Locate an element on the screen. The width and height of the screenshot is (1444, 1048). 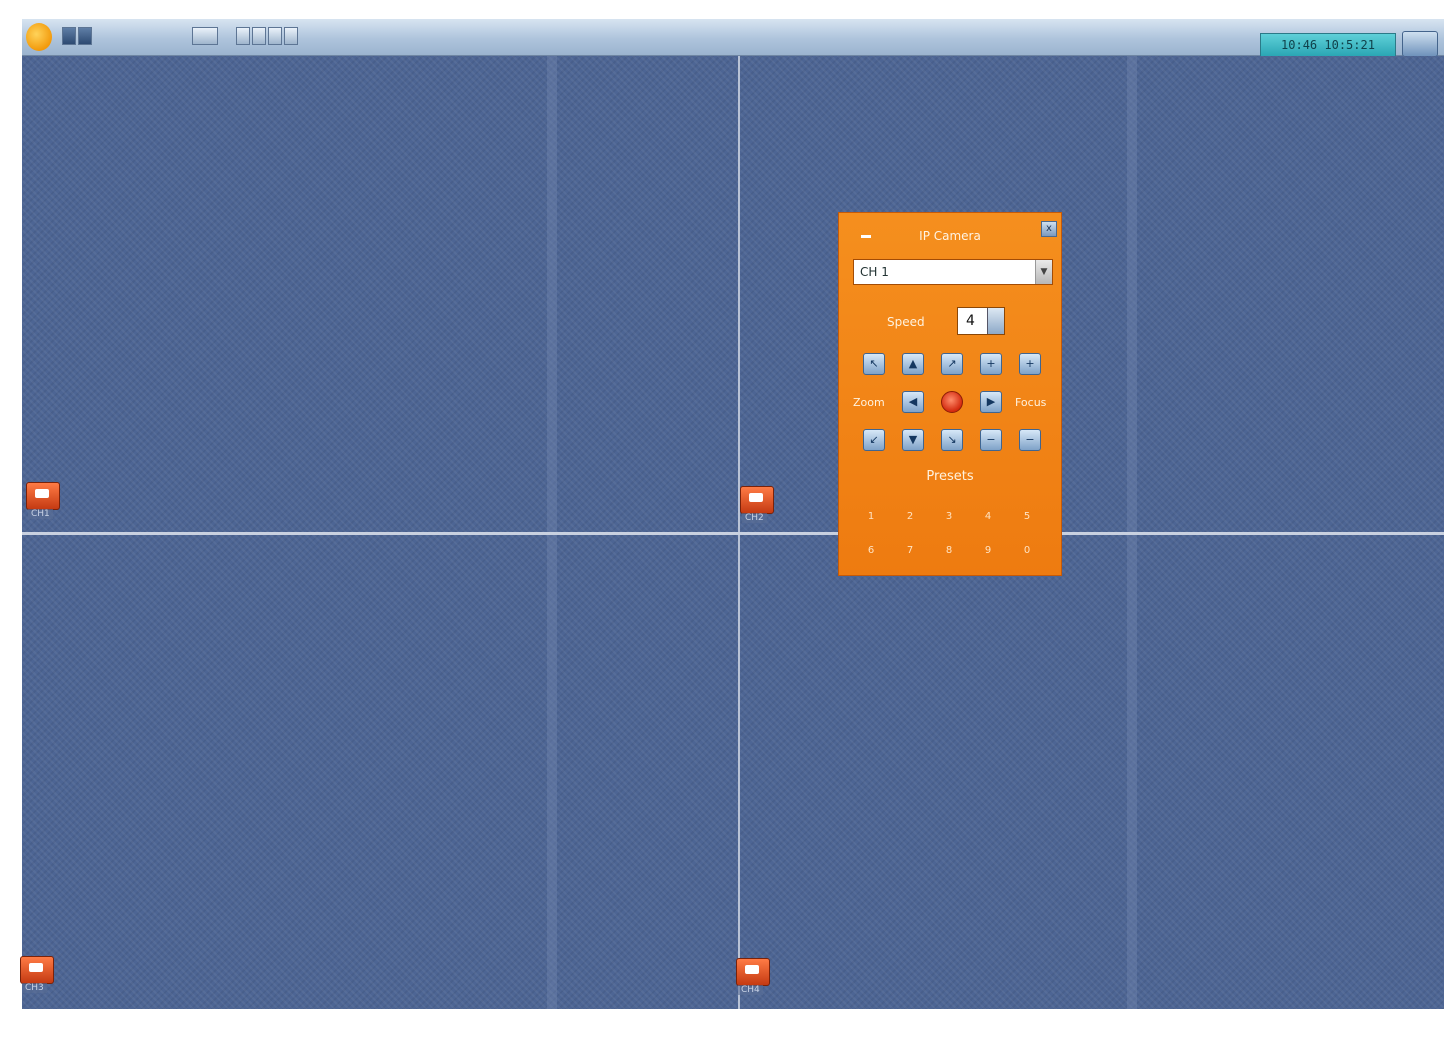
camera-select-value: CH 1 is located at coordinates (874, 272).